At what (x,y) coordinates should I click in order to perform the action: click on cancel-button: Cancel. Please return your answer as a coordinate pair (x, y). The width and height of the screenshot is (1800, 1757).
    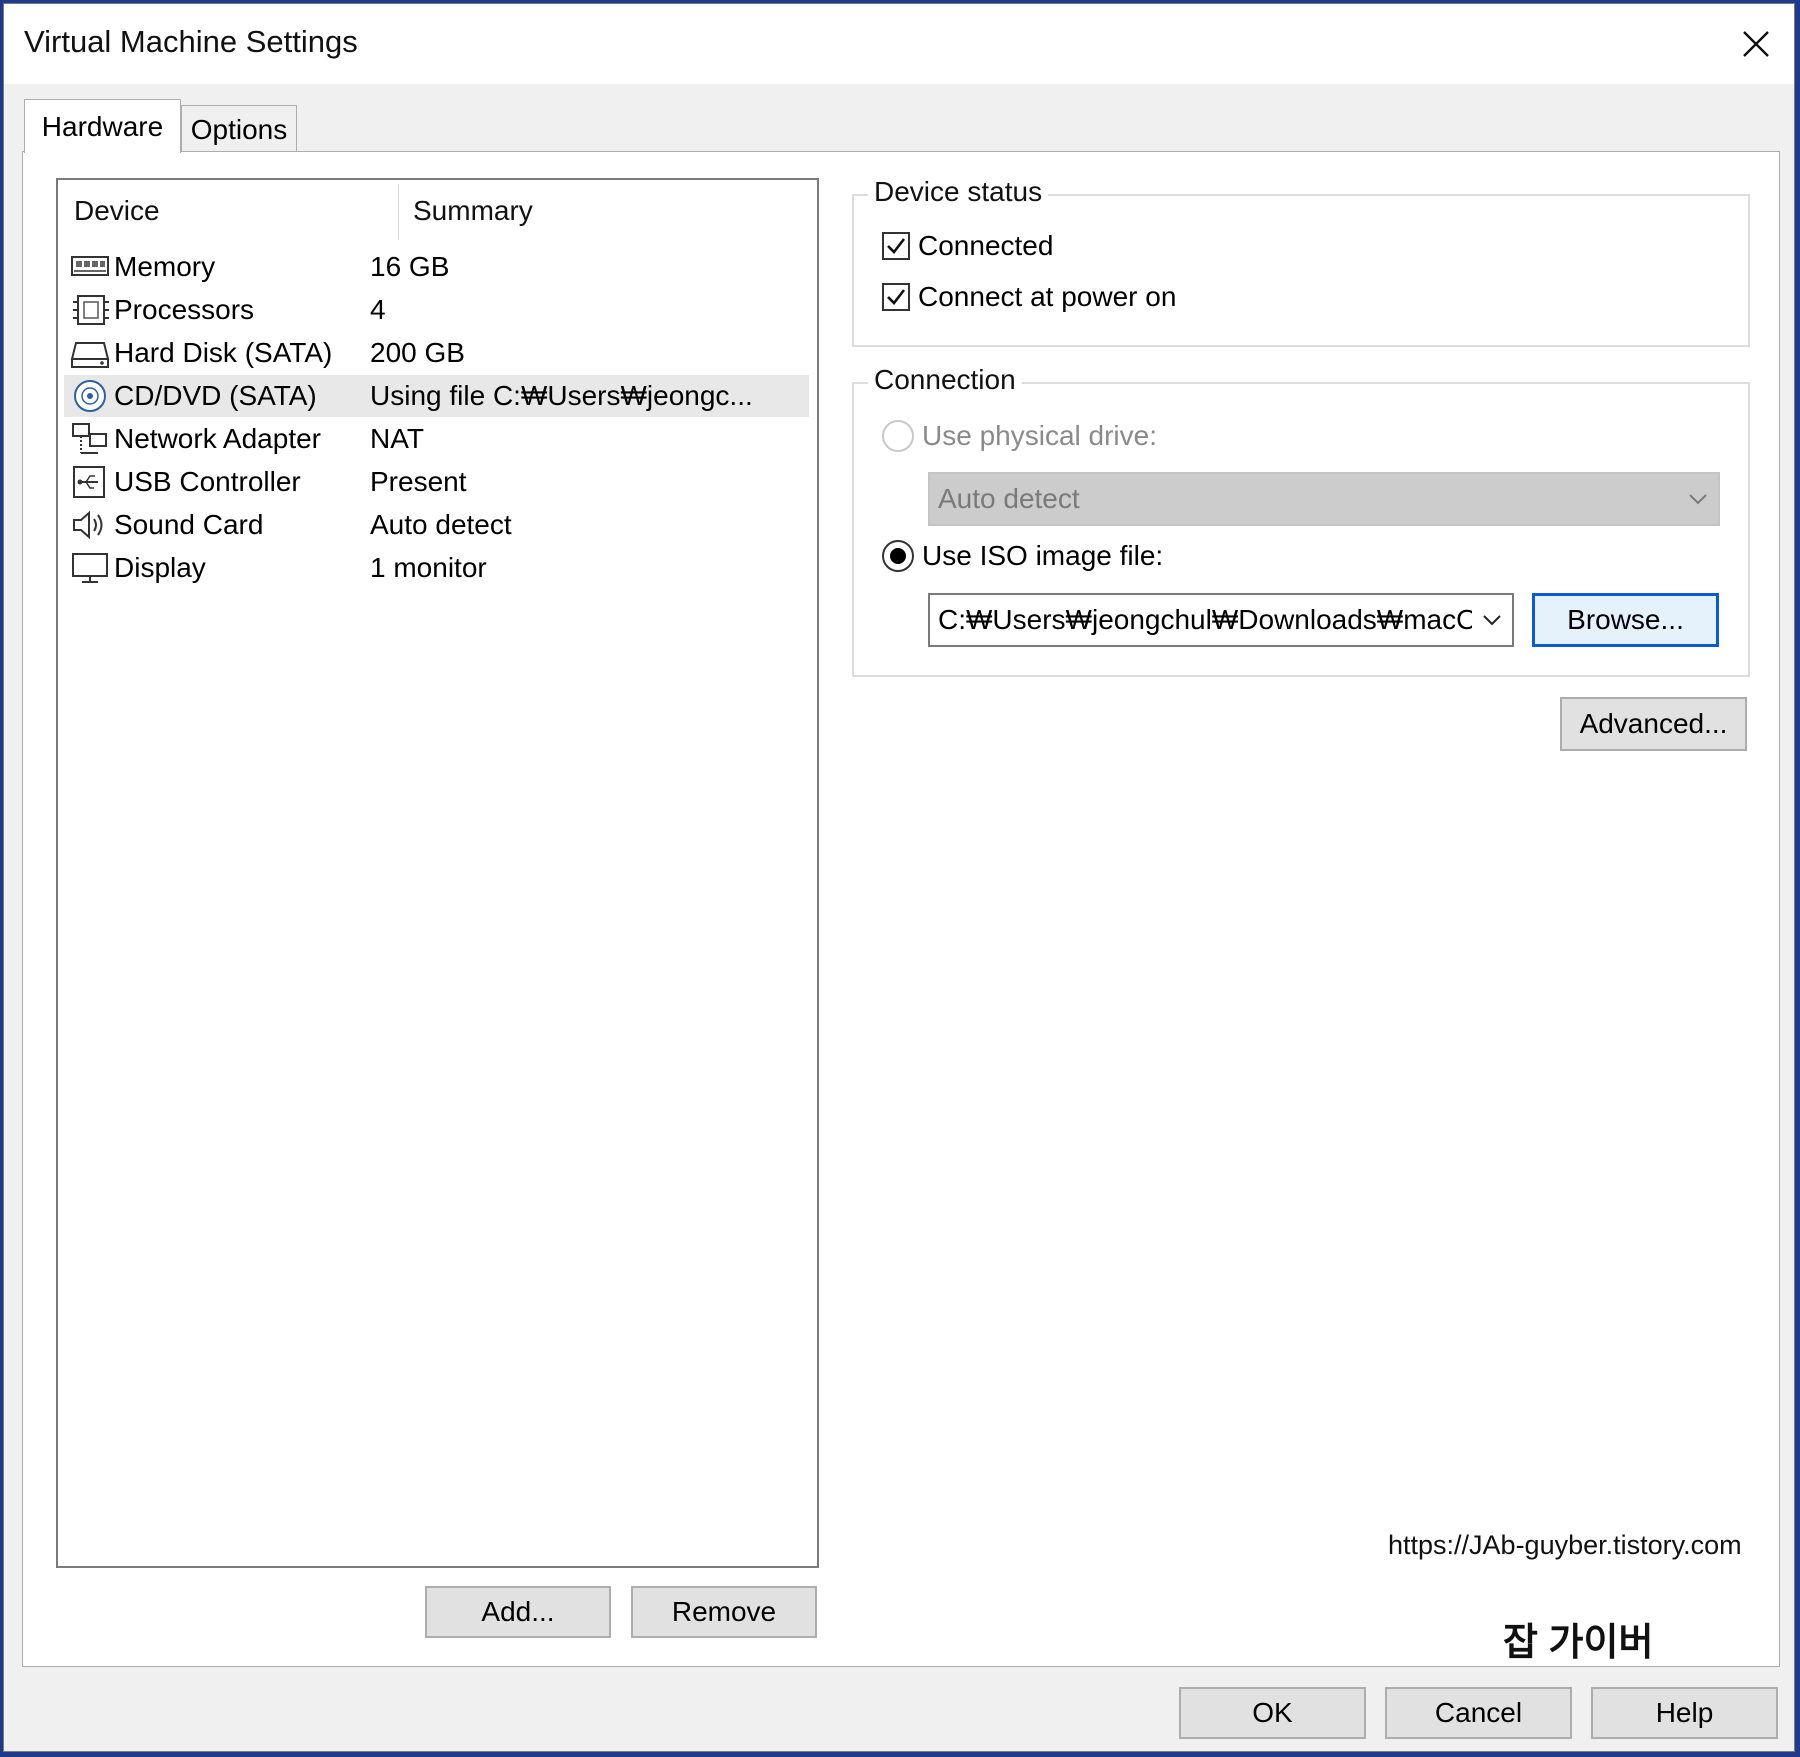
    Looking at the image, I should click on (1478, 1713).